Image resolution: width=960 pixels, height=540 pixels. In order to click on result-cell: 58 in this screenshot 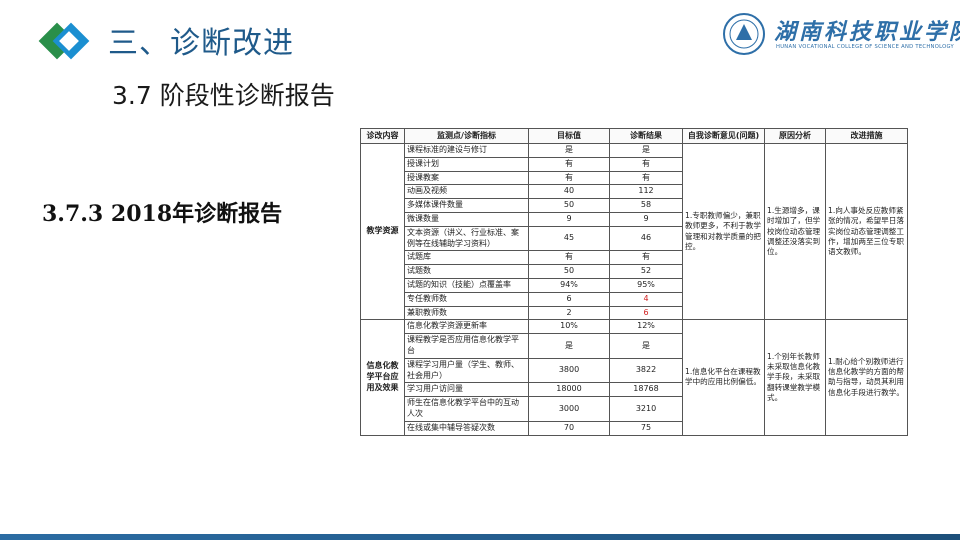, I will do `click(646, 205)`.